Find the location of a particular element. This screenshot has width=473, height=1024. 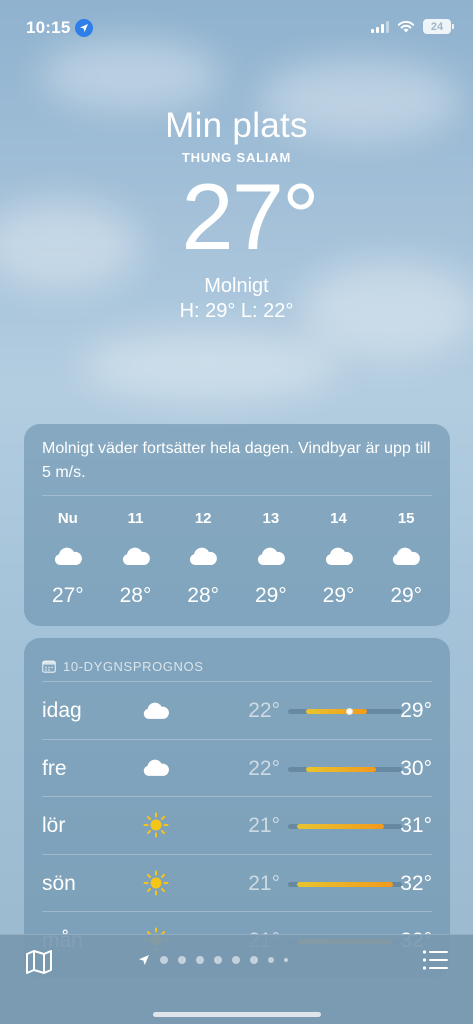

hour-label: 15 is located at coordinates (406, 518).